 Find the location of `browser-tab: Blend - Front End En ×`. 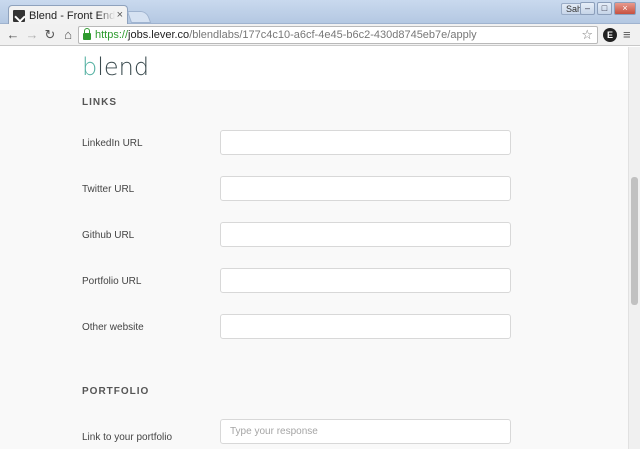

browser-tab: Blend - Front End En × is located at coordinates (68, 15).